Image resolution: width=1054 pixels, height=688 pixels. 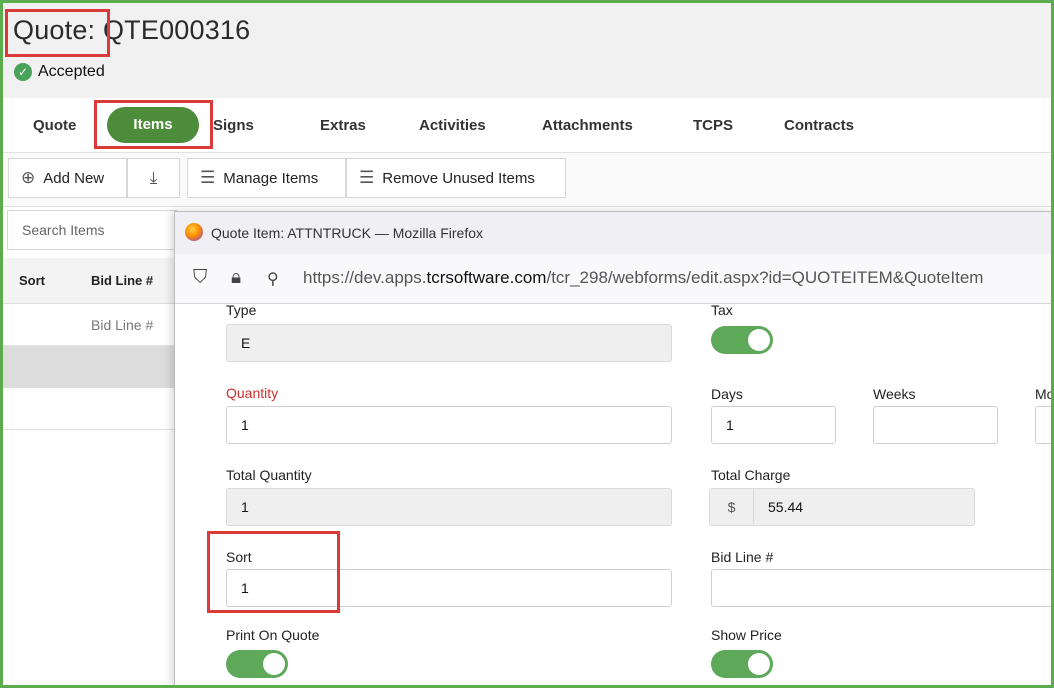 What do you see at coordinates (742, 664) in the screenshot?
I see `show-price-toggle` at bounding box center [742, 664].